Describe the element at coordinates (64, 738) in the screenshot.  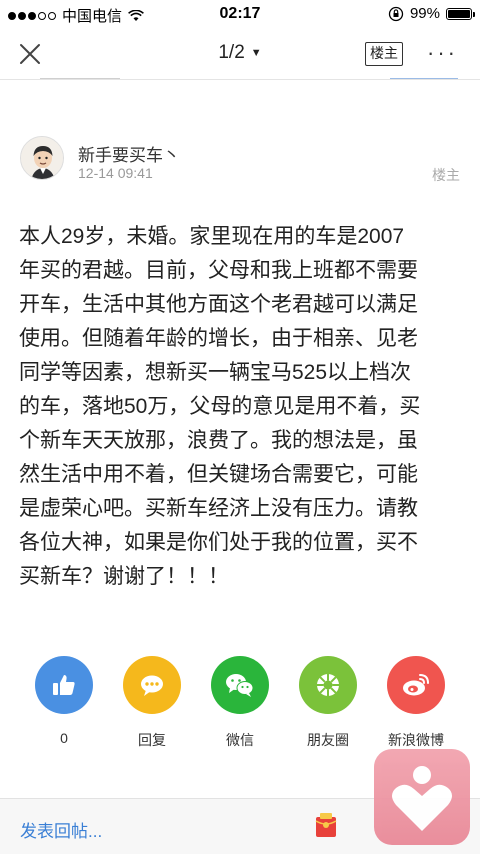
I see `like-count: 0` at that location.